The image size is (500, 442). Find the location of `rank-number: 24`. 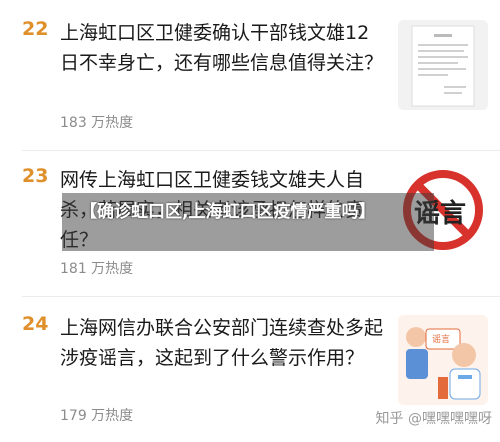

rank-number: 24 is located at coordinates (35, 324).